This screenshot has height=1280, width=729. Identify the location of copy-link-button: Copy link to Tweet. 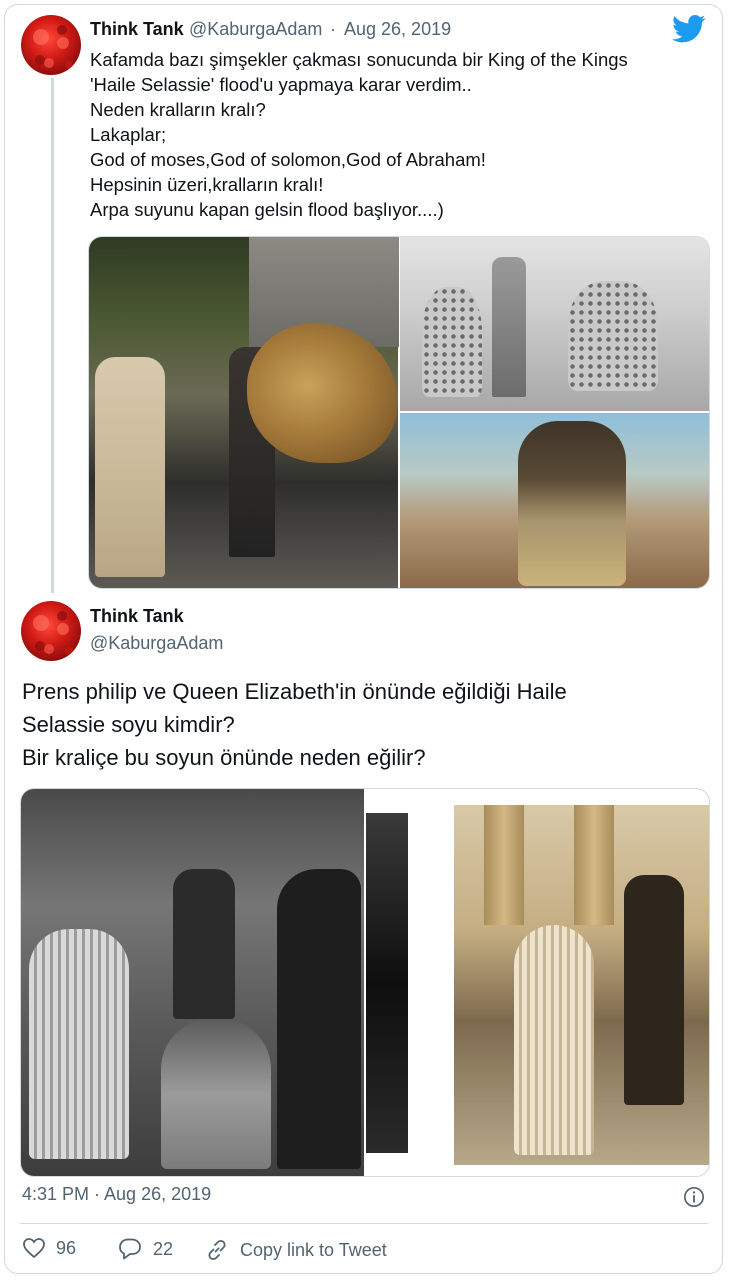
(295, 1250).